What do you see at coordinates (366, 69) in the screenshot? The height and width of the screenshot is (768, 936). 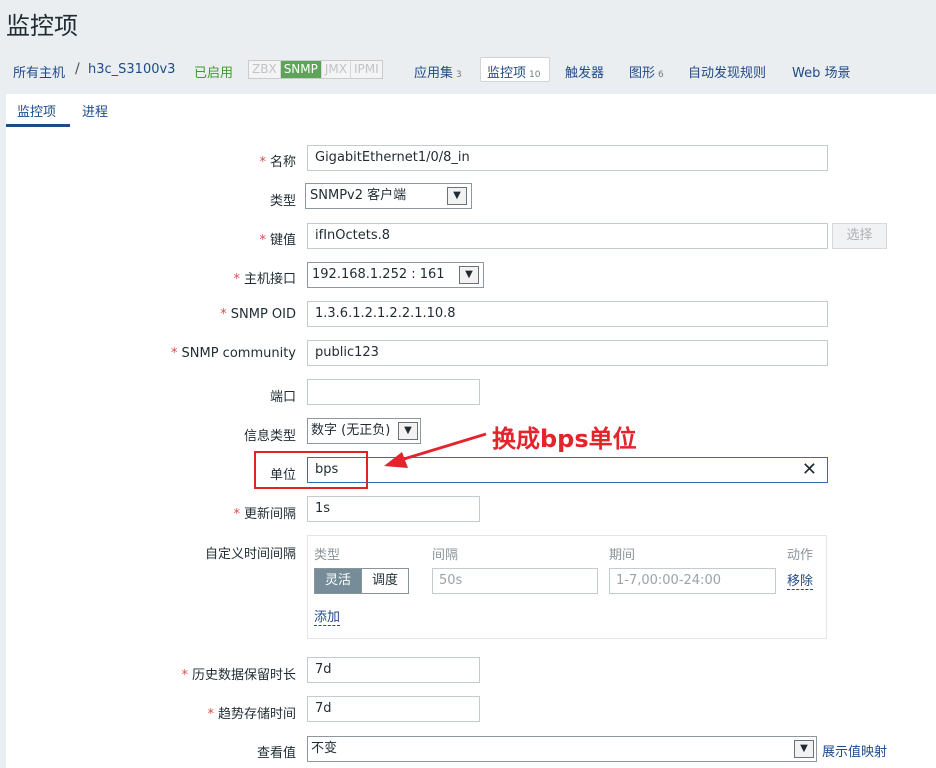 I see `protocol-ipmi: IPMI` at bounding box center [366, 69].